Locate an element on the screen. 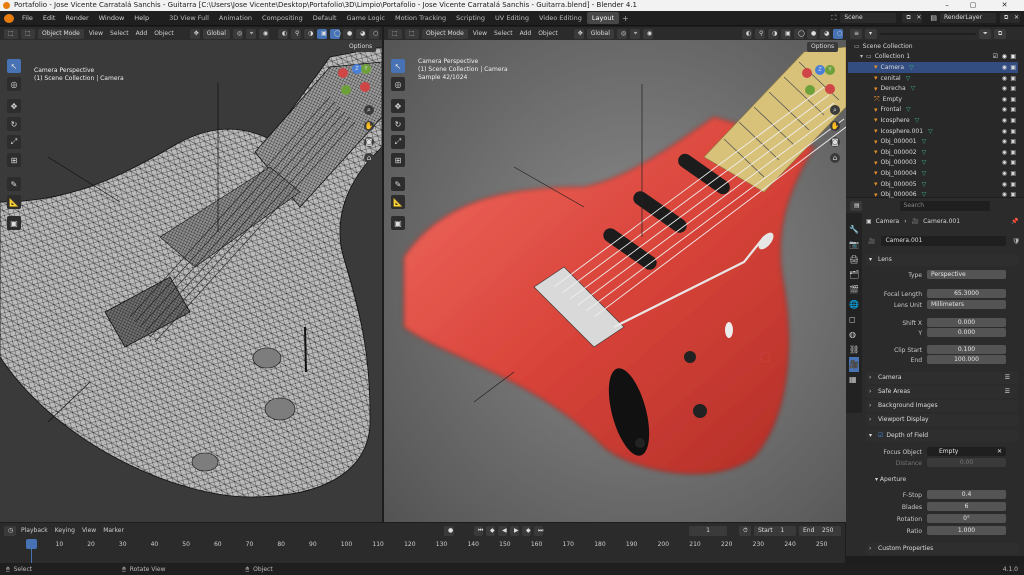 Image resolution: width=1024 pixels, height=575 pixels. ratio-field: 1.000 is located at coordinates (966, 530).